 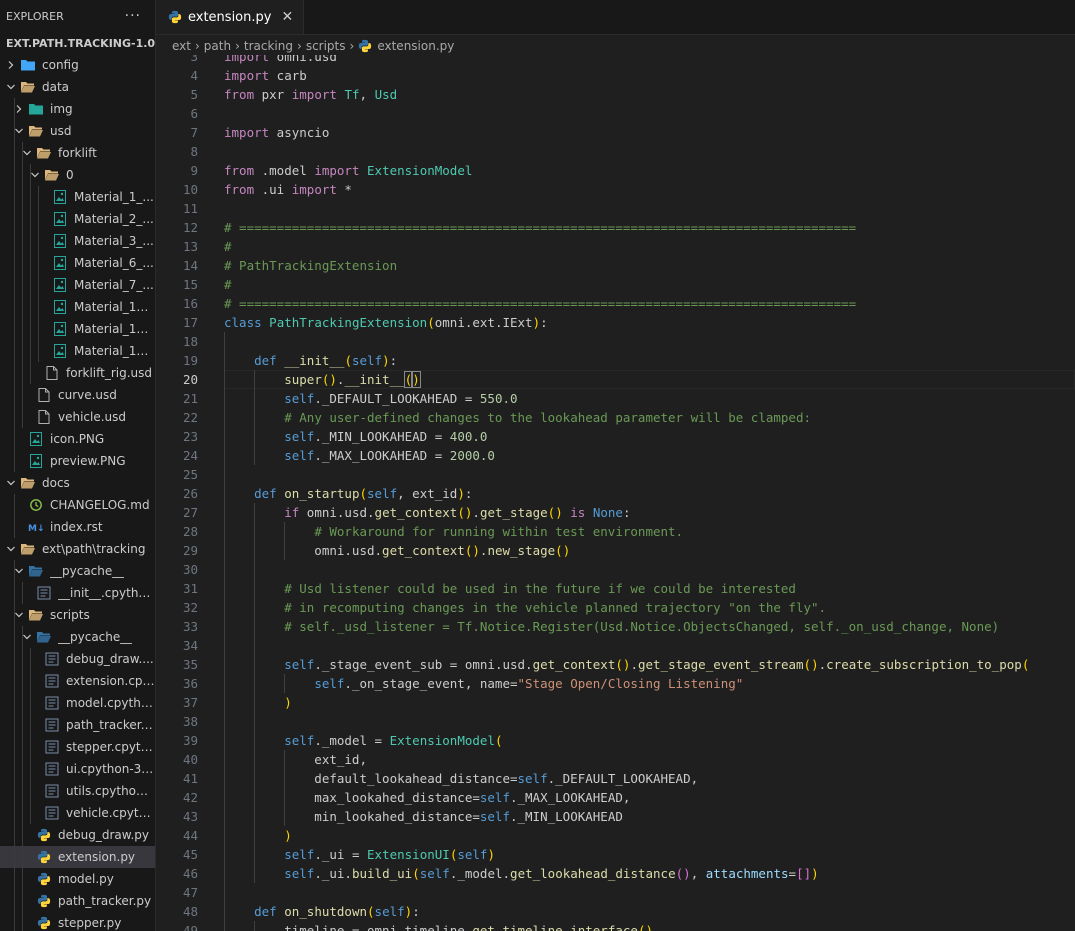 I want to click on code-line: 21 self._DEFAULT_LOOKAHEAD = 550.0, so click(x=615, y=398).